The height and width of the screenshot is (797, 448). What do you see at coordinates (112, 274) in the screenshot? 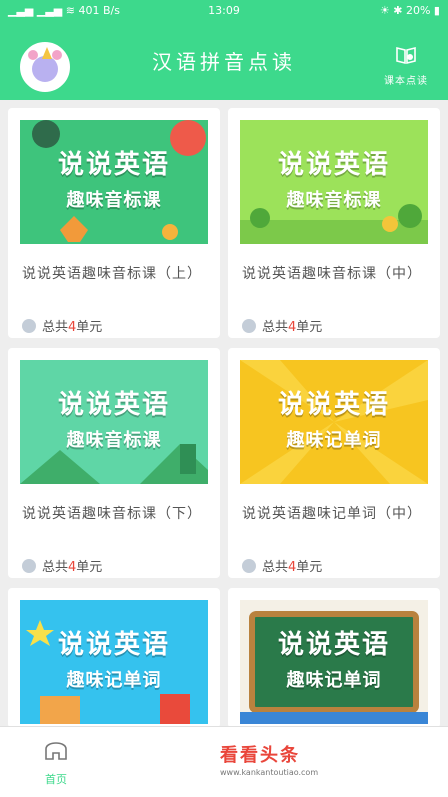
I see `course-name: 说说英语趣味音标课（上）` at bounding box center [112, 274].